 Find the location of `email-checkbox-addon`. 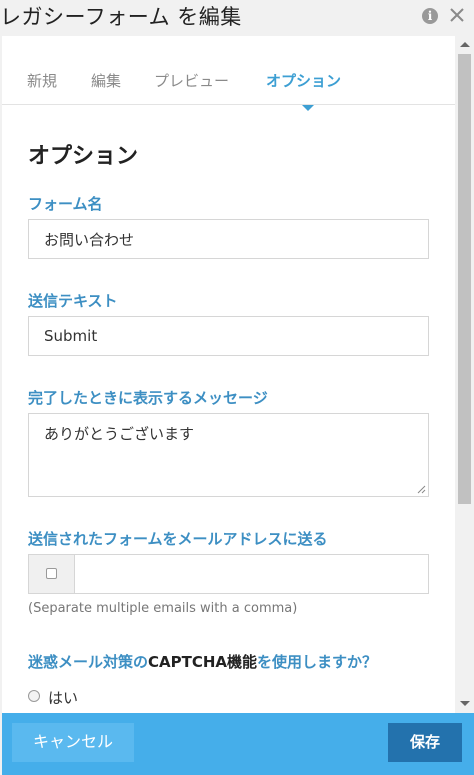

email-checkbox-addon is located at coordinates (52, 574).